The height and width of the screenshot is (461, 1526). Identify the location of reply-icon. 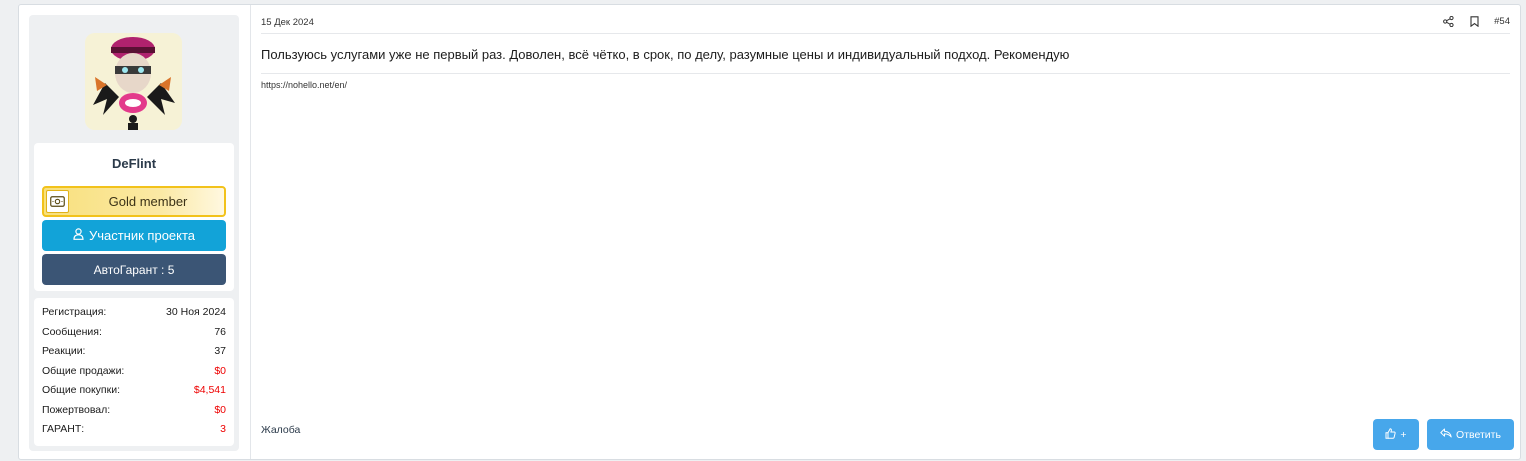
(1446, 434).